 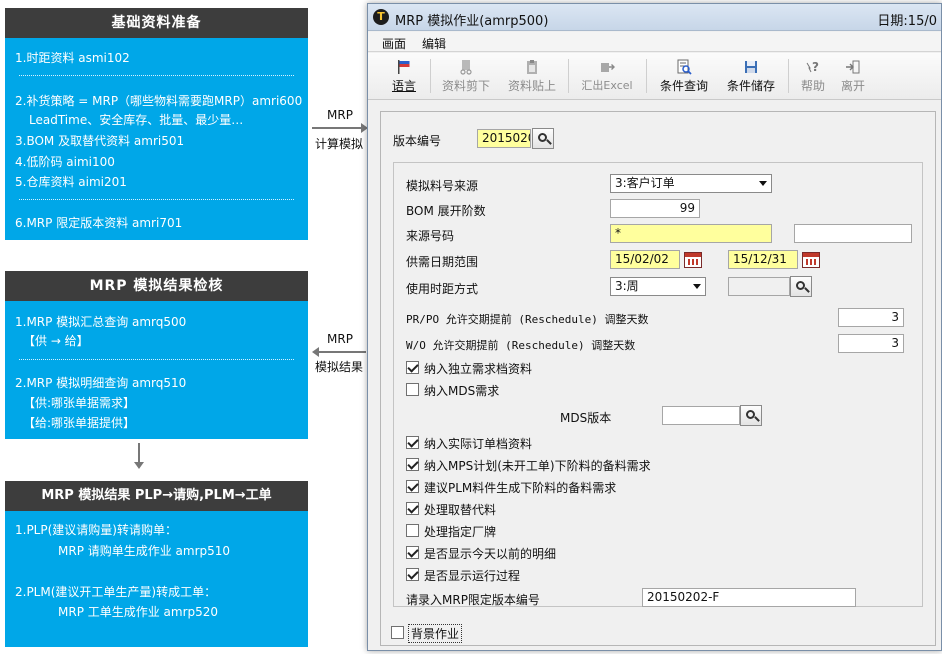 What do you see at coordinates (472, 576) in the screenshot?
I see `checkbox-label: 是否显示运行过程` at bounding box center [472, 576].